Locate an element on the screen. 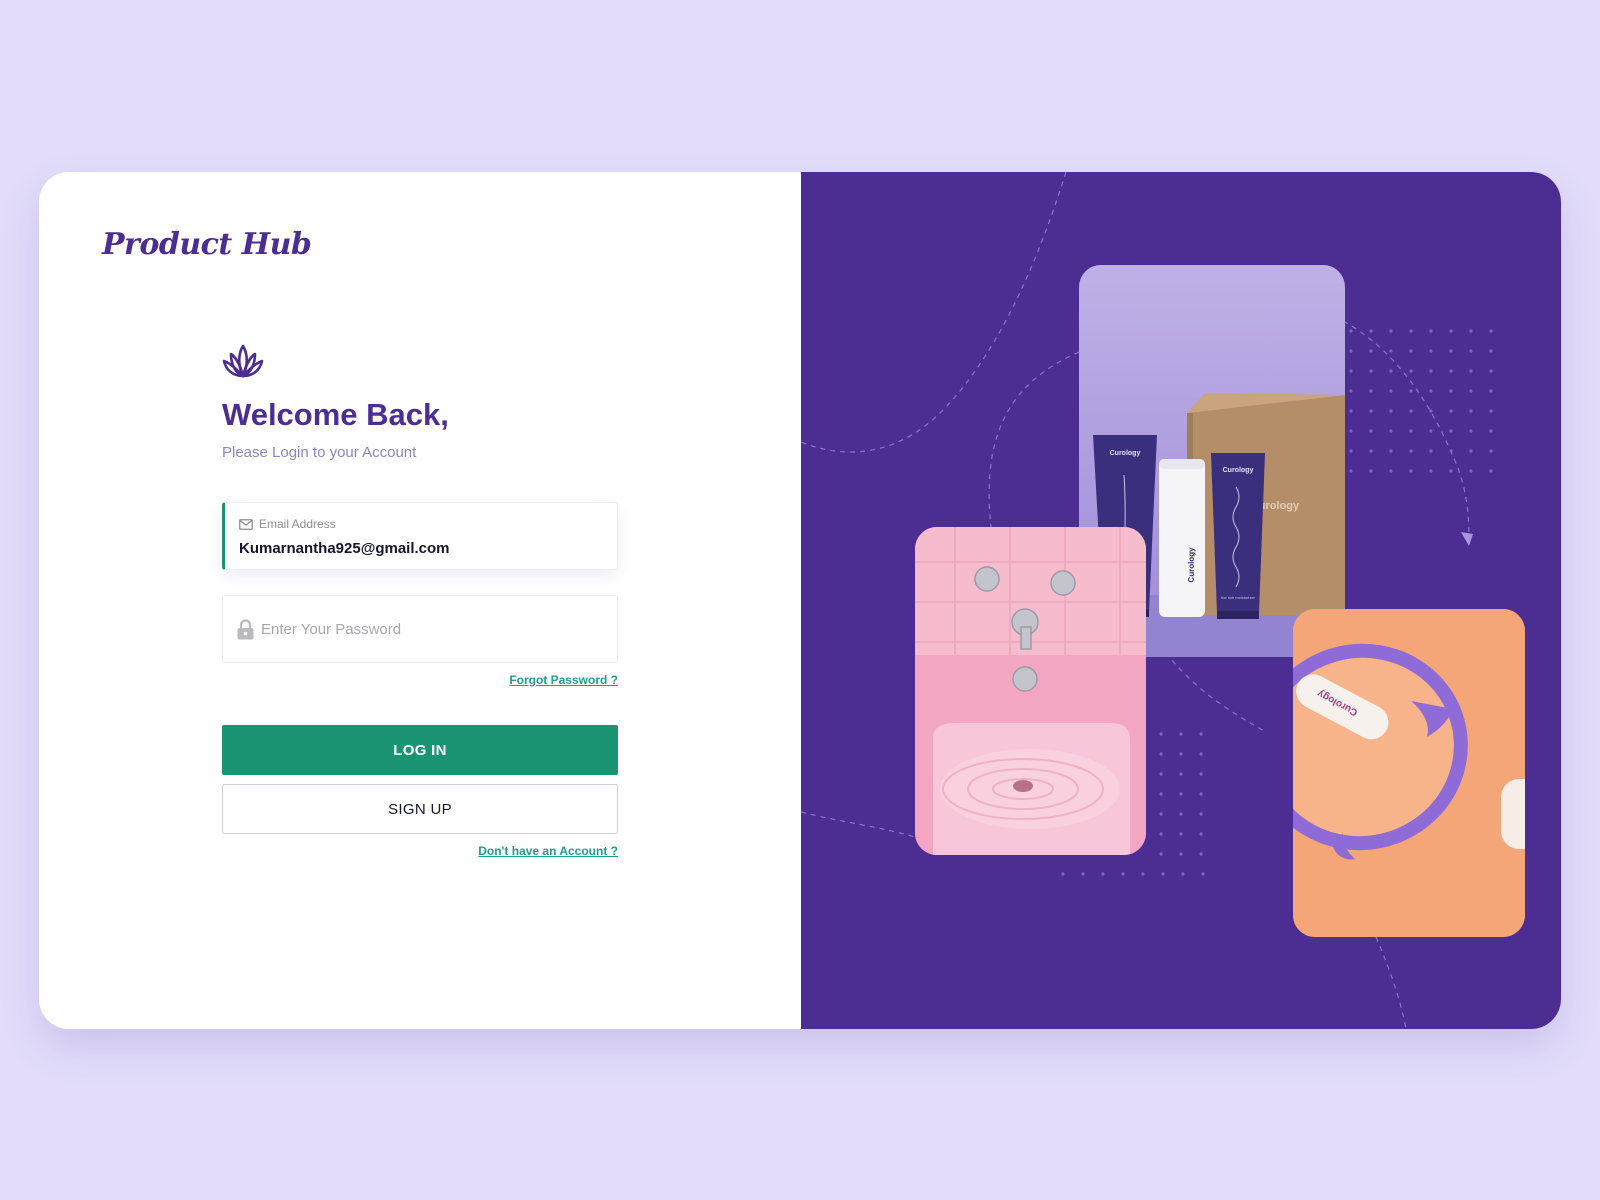  password-field is located at coordinates (420, 629).